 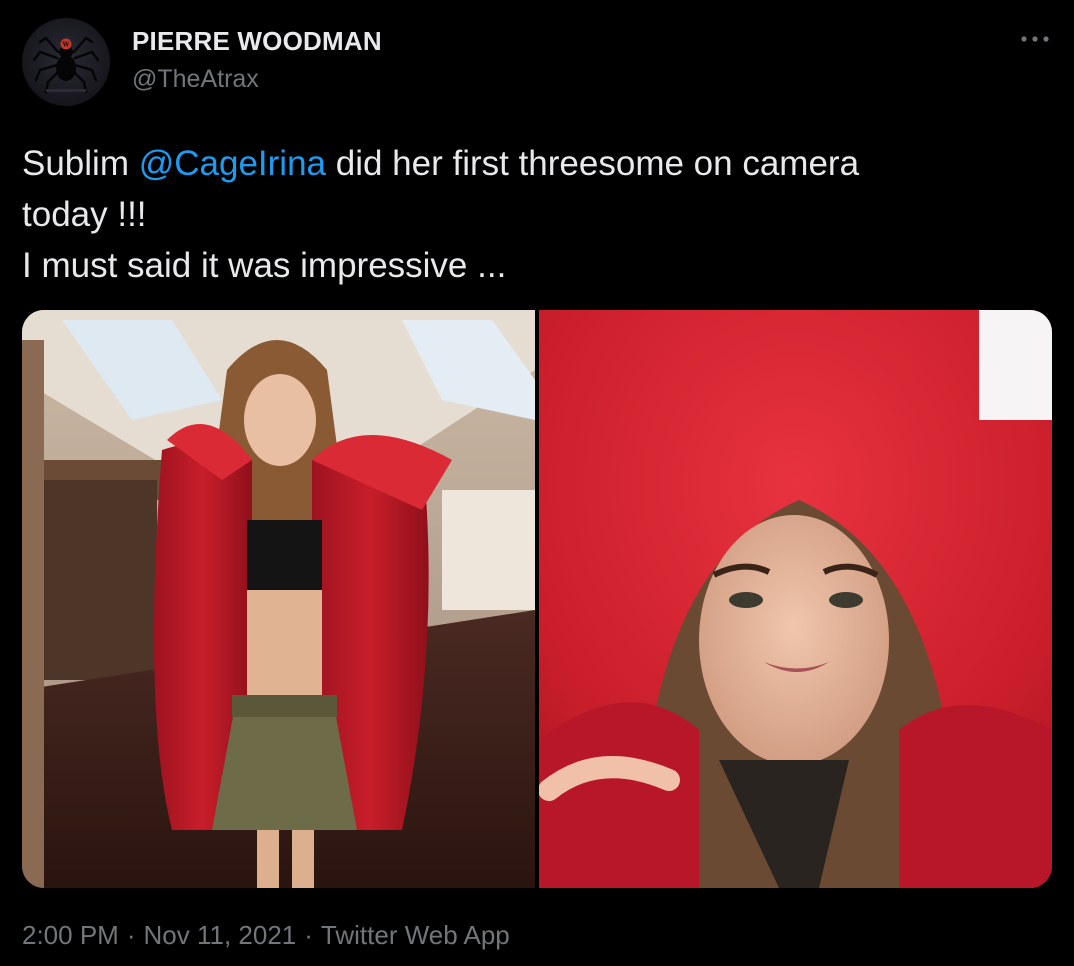 What do you see at coordinates (70, 935) in the screenshot?
I see `tweet-time-link: 2:00 PM` at bounding box center [70, 935].